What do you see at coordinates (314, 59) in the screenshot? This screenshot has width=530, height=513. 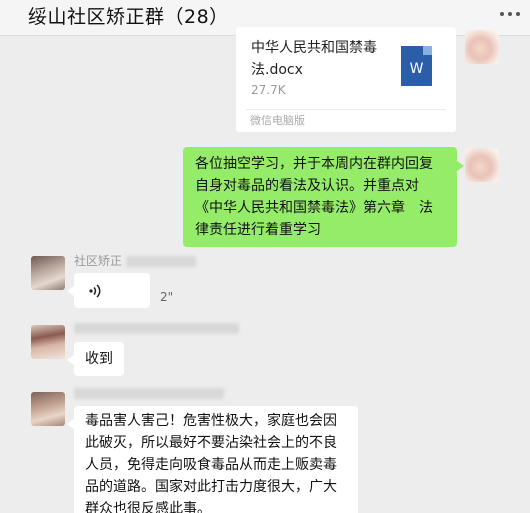 I see `file-name: 中华人民共和国禁毒法.docx` at bounding box center [314, 59].